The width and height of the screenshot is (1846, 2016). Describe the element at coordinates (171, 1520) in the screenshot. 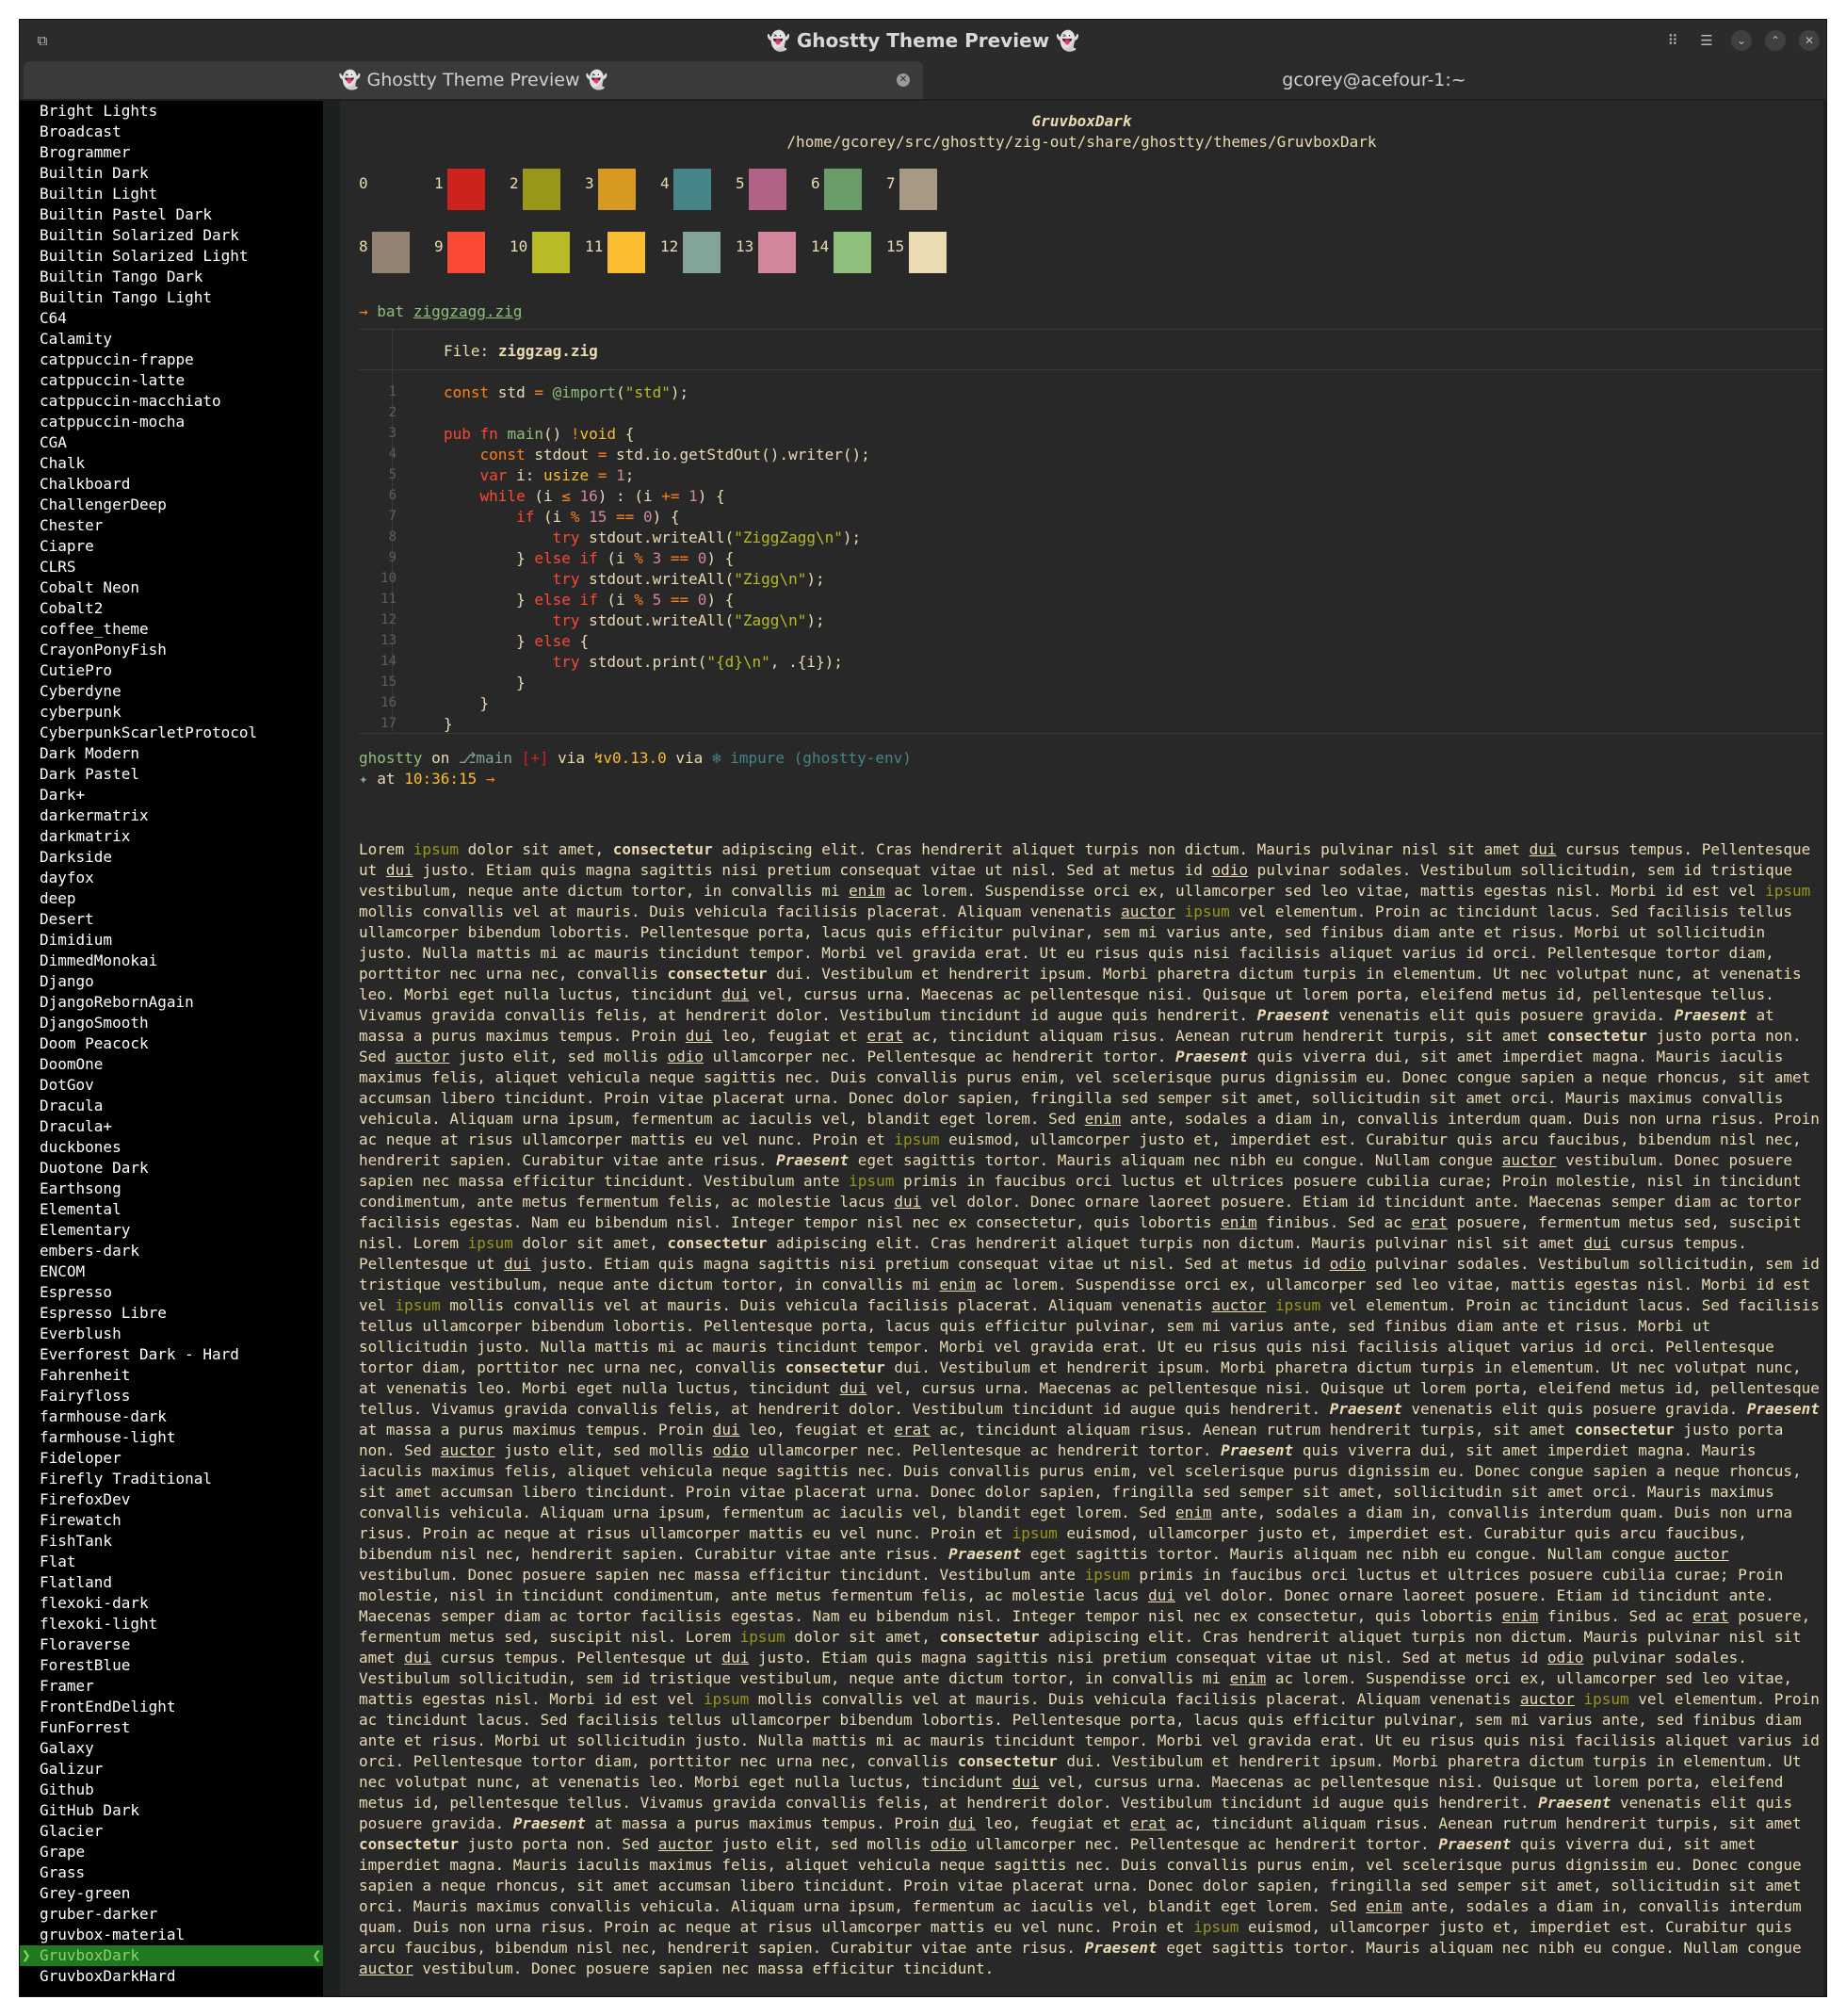

I see `theme-list-item: Firewatch` at that location.